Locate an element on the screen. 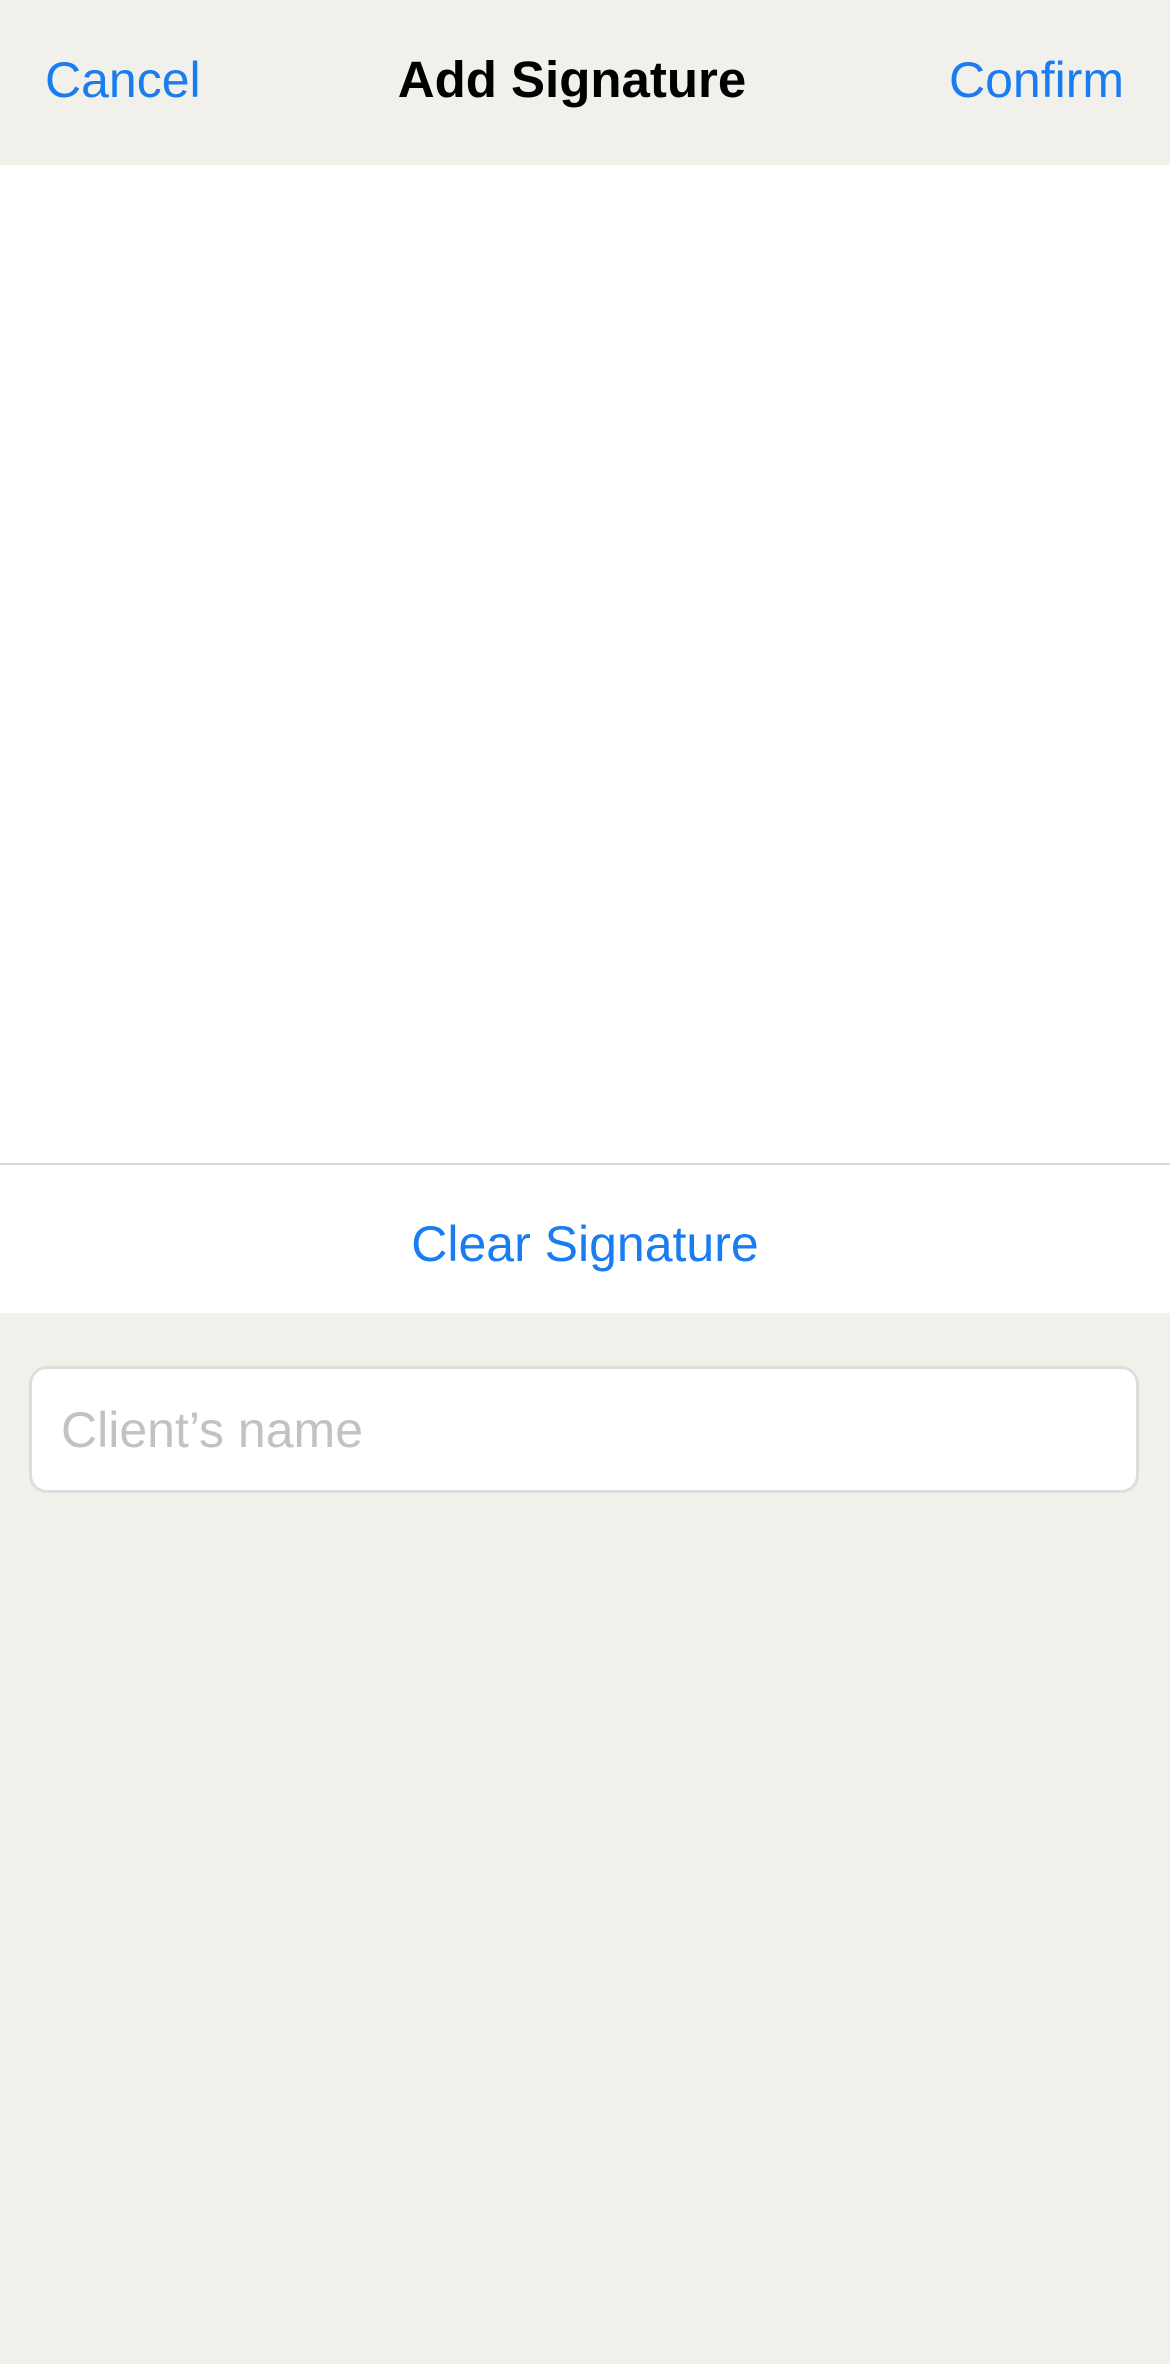 Image resolution: width=1170 pixels, height=2364 pixels. clear-signature-row: Clear Signature is located at coordinates (585, 1239).